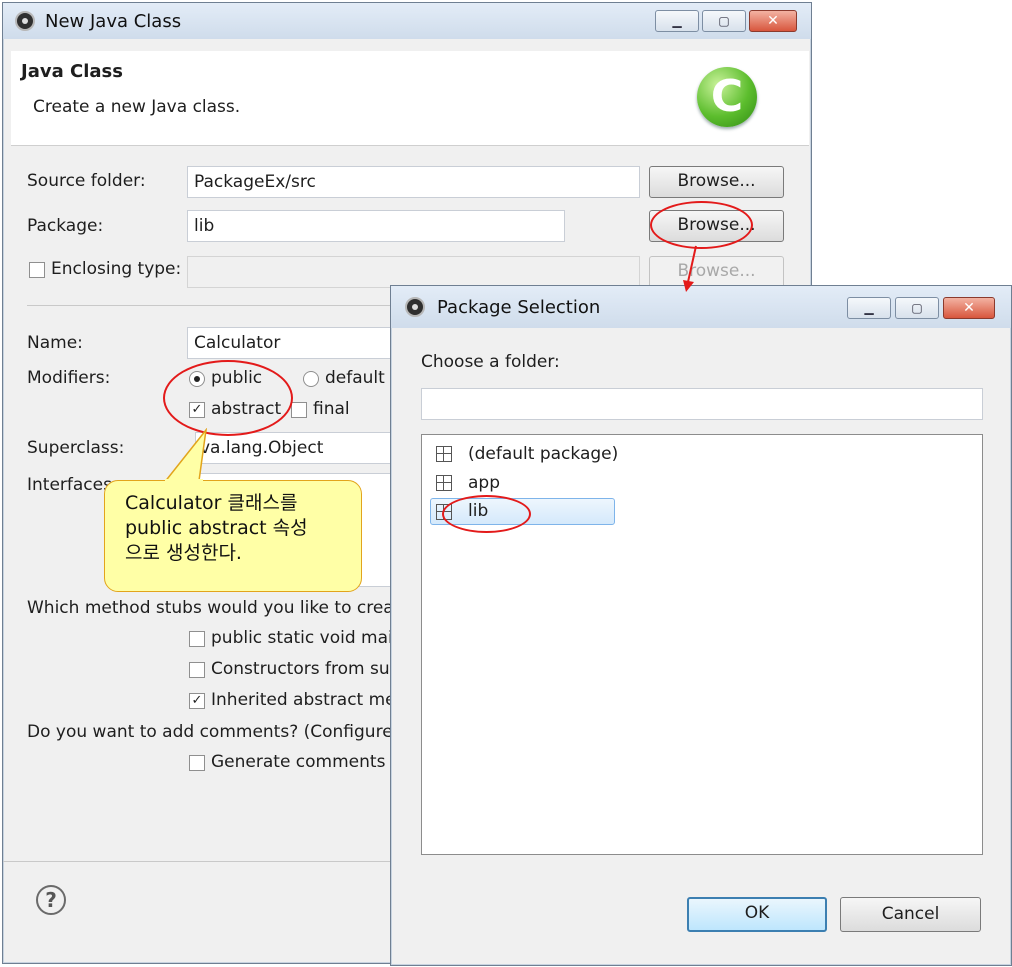 The image size is (1012, 967). Describe the element at coordinates (37, 270) in the screenshot. I see `enclosing-type-checkbox` at that location.